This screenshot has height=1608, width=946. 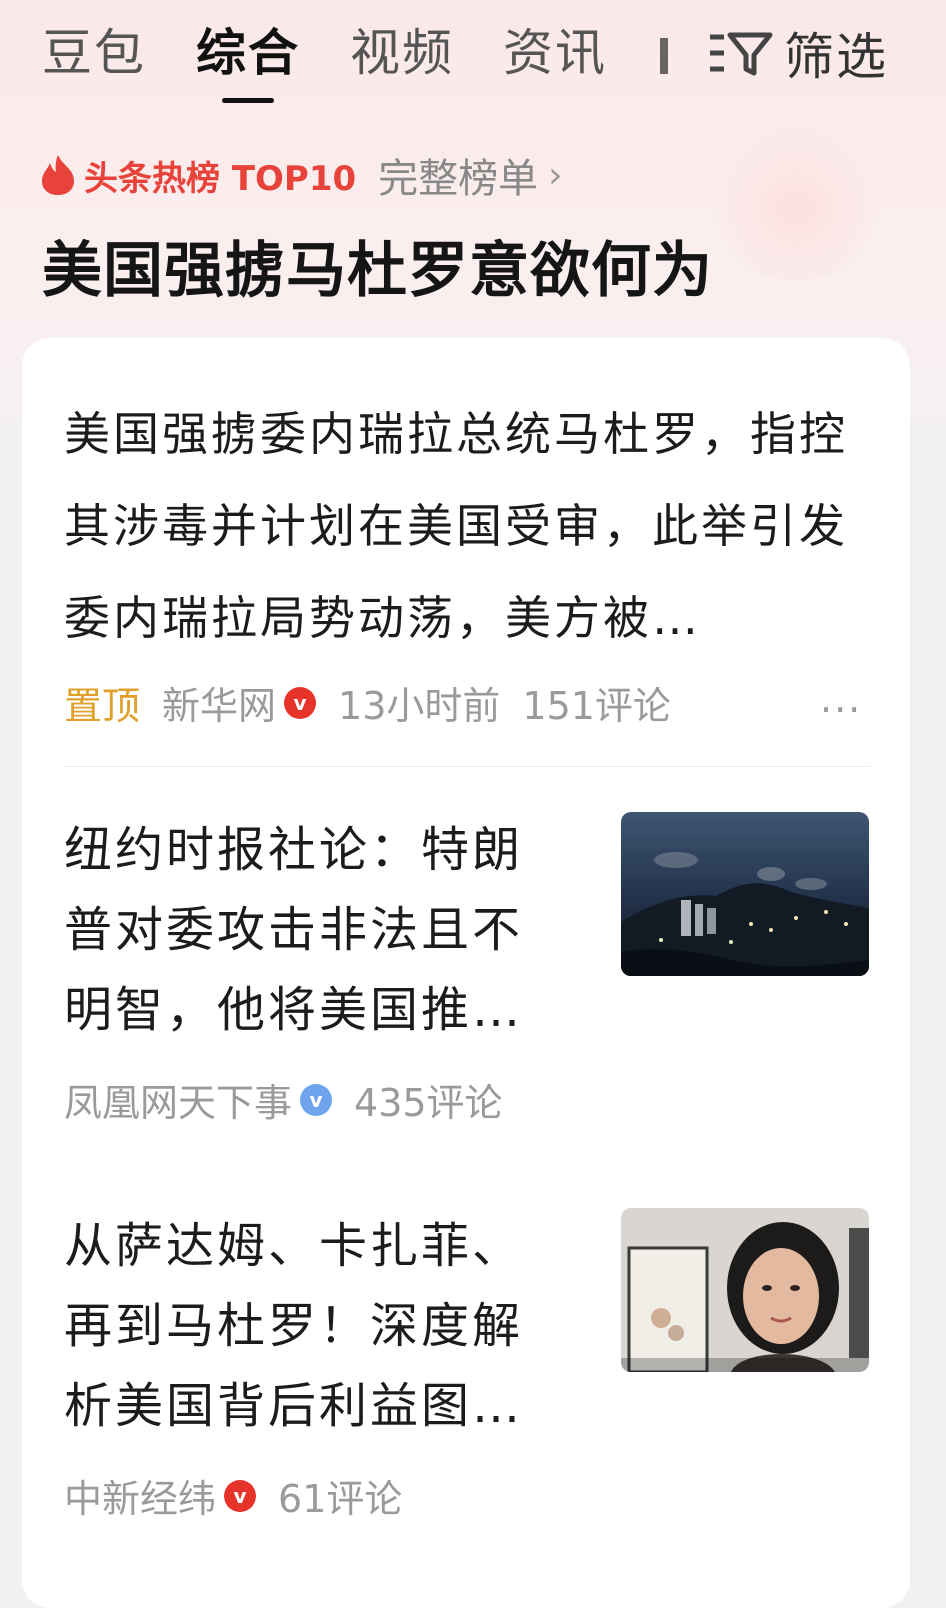 What do you see at coordinates (340, 1499) in the screenshot?
I see `comment-count: 61评论` at bounding box center [340, 1499].